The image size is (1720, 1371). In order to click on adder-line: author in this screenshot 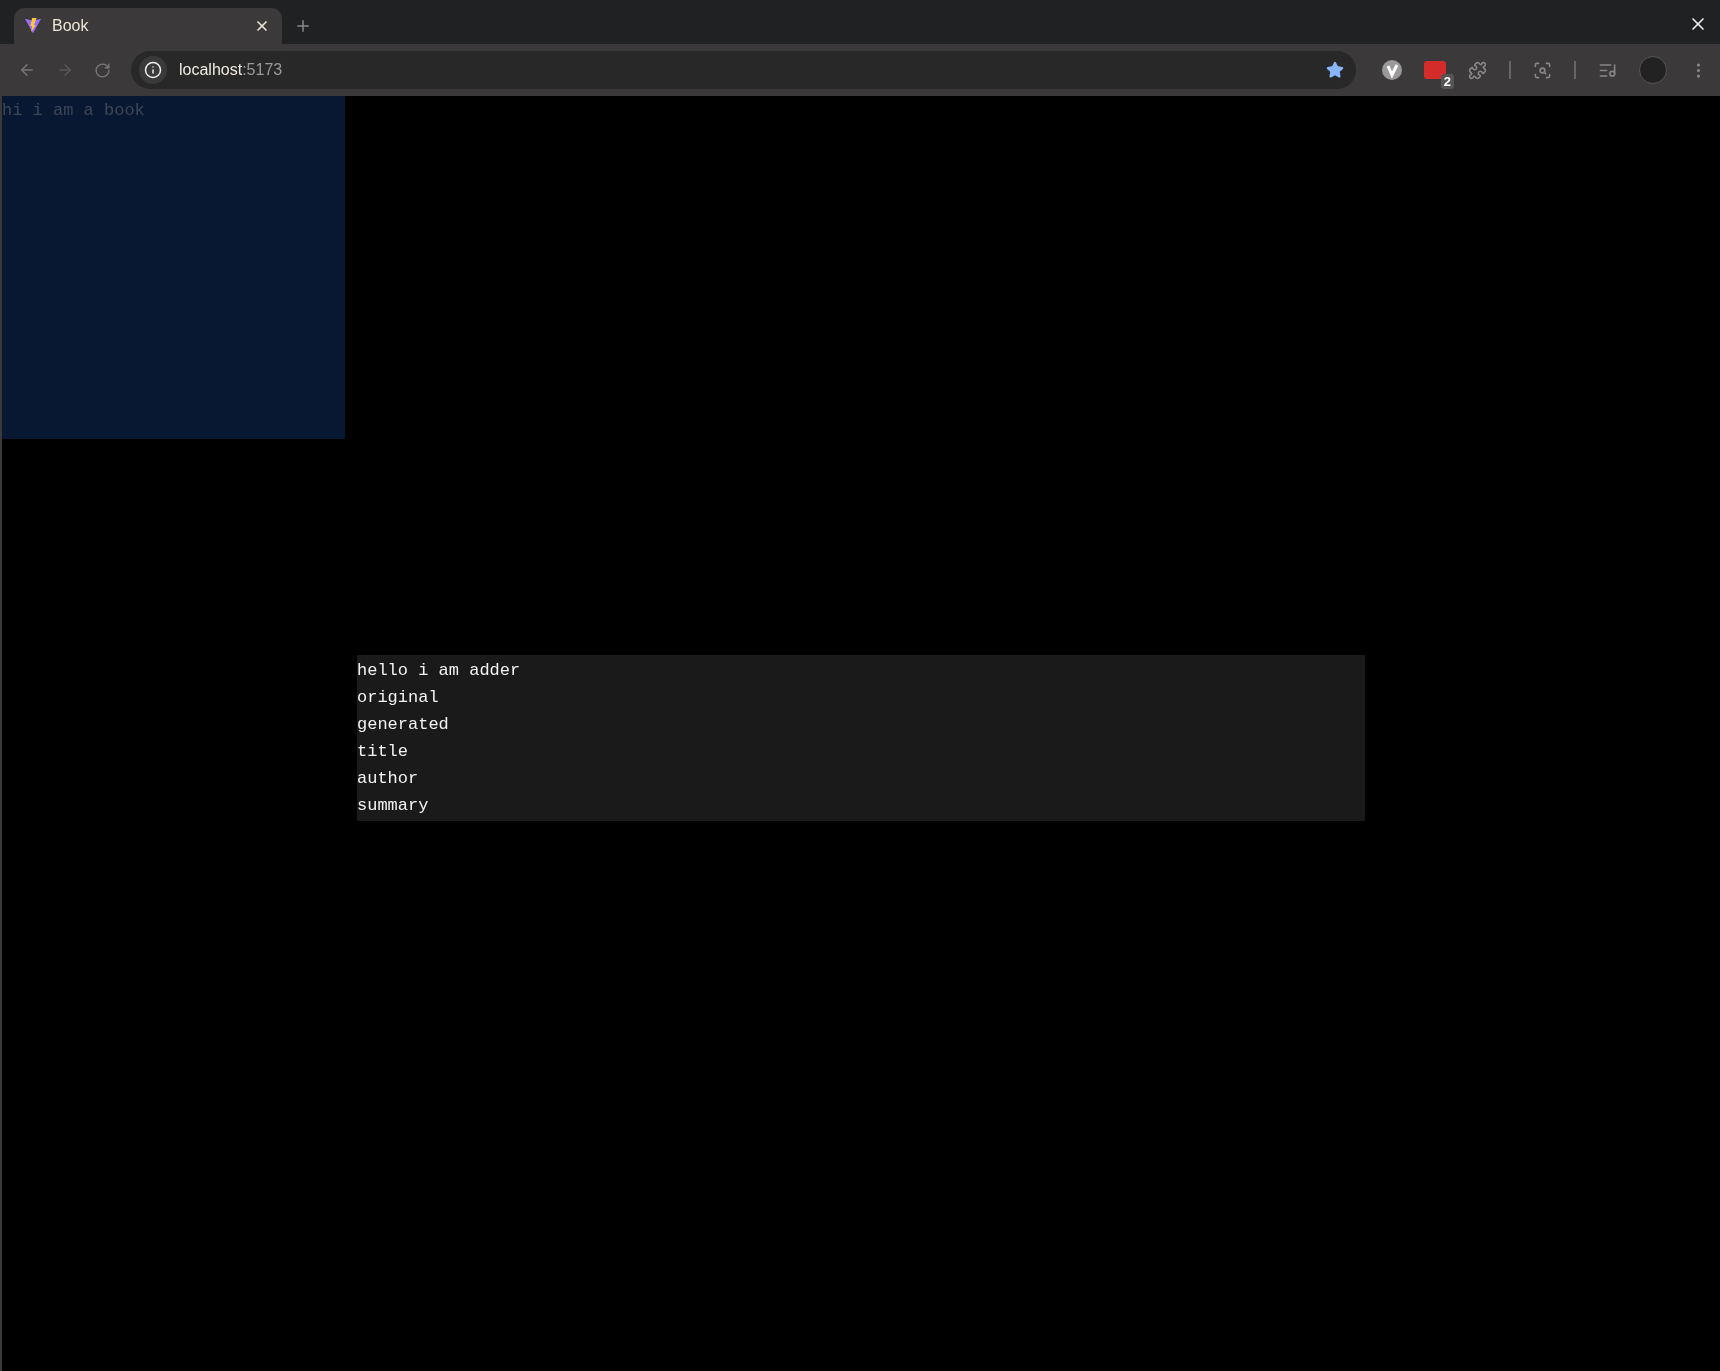, I will do `click(388, 779)`.